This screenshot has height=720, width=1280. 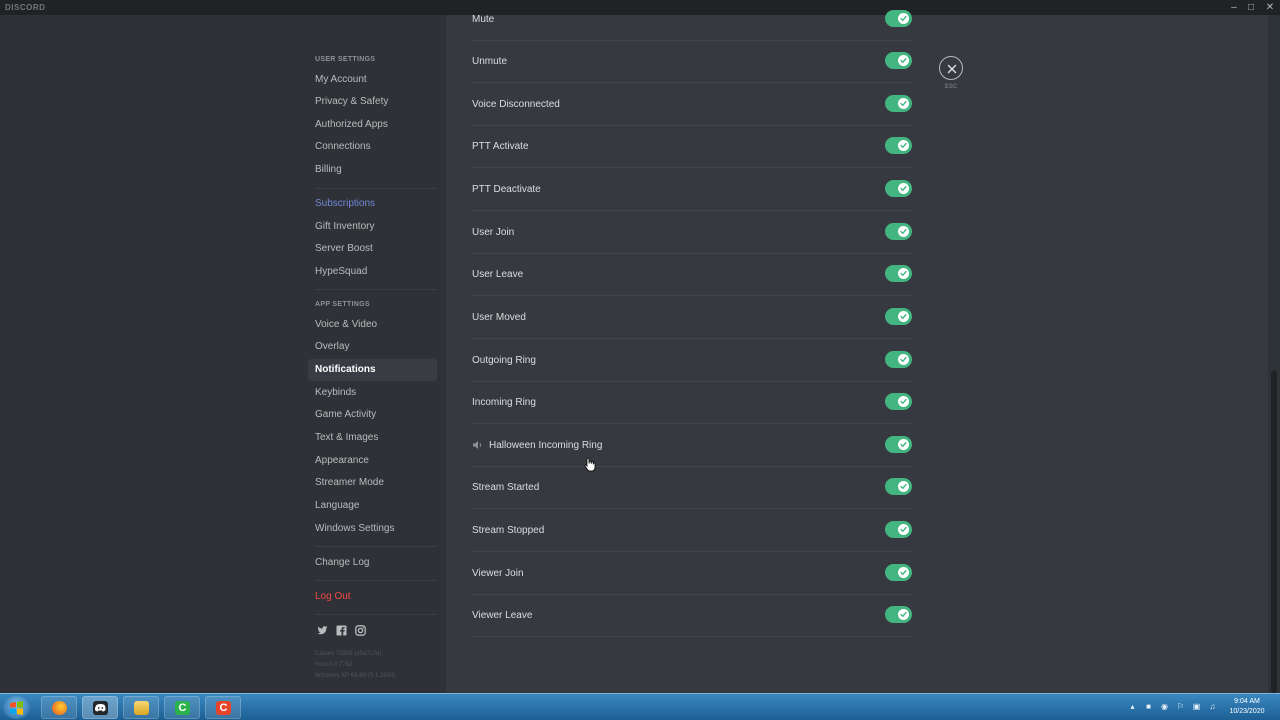 I want to click on windows-logo-icon, so click(x=16, y=708).